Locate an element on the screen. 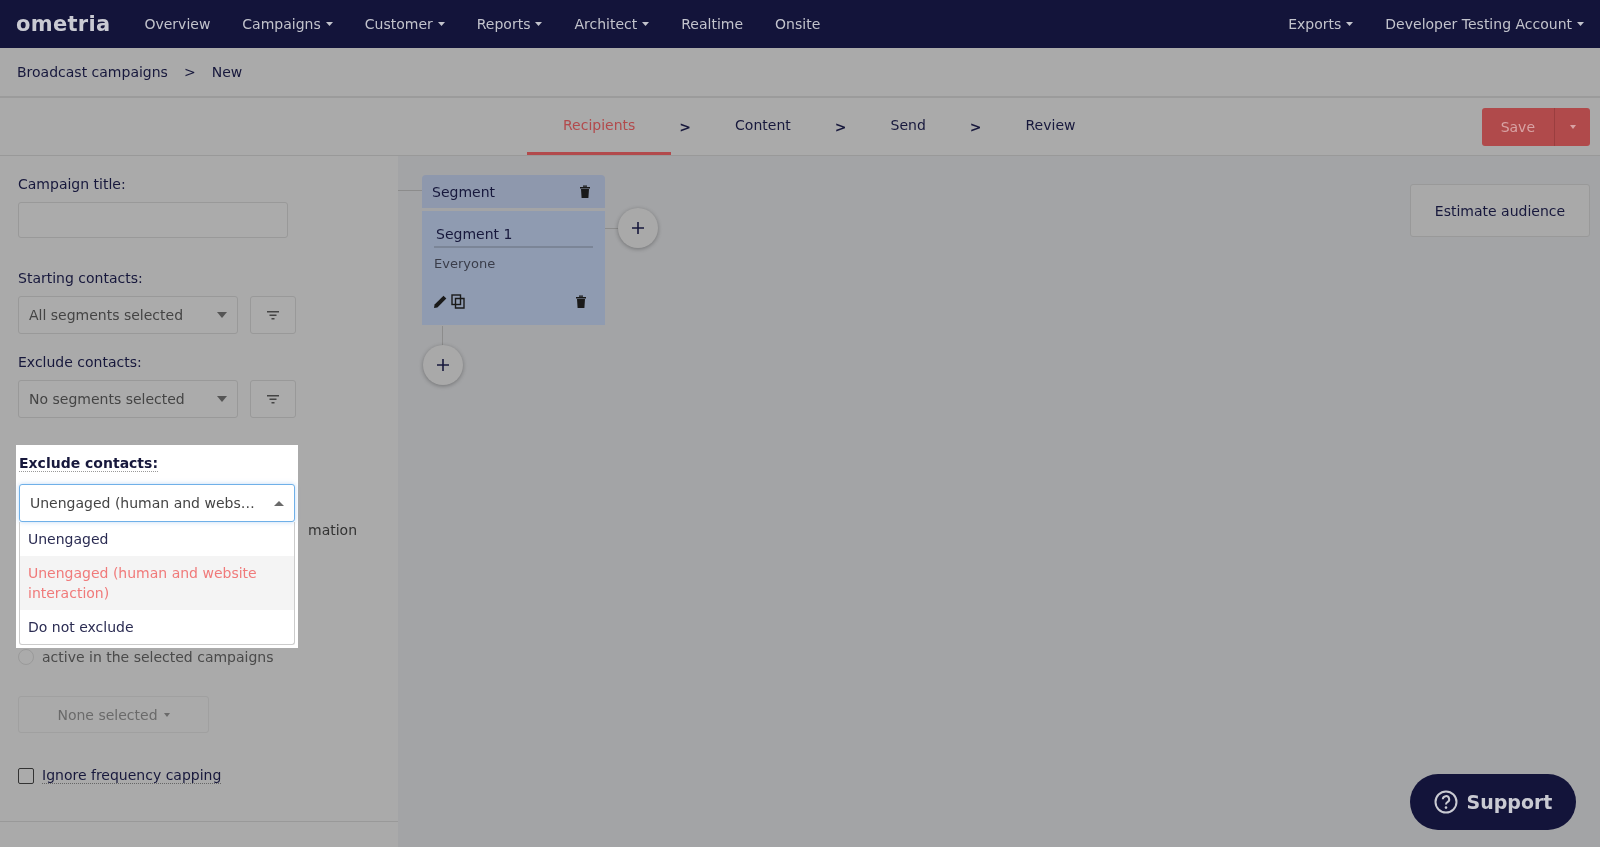  checkbox is located at coordinates (26, 775).